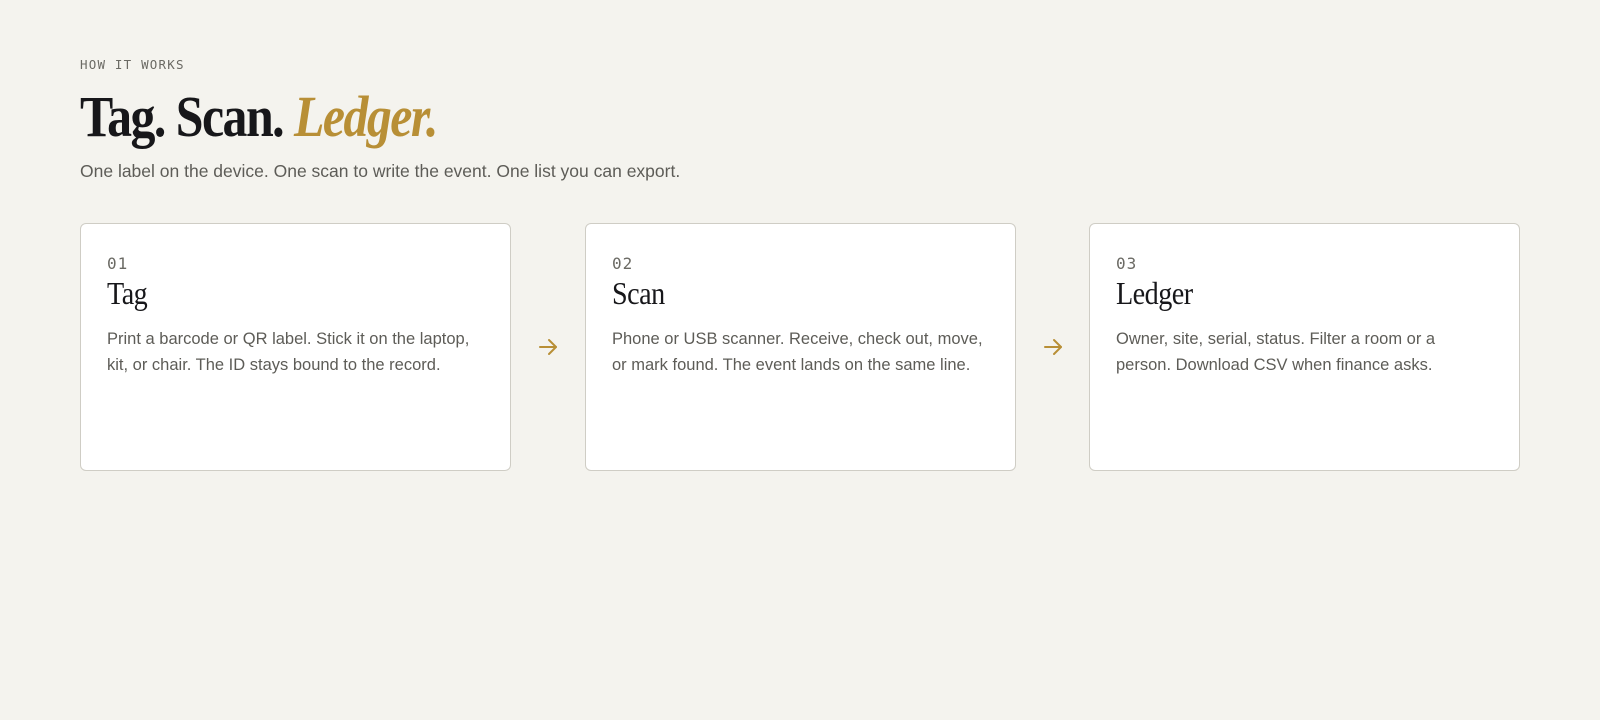 The image size is (1600, 720). I want to click on step-number: 01, so click(118, 263).